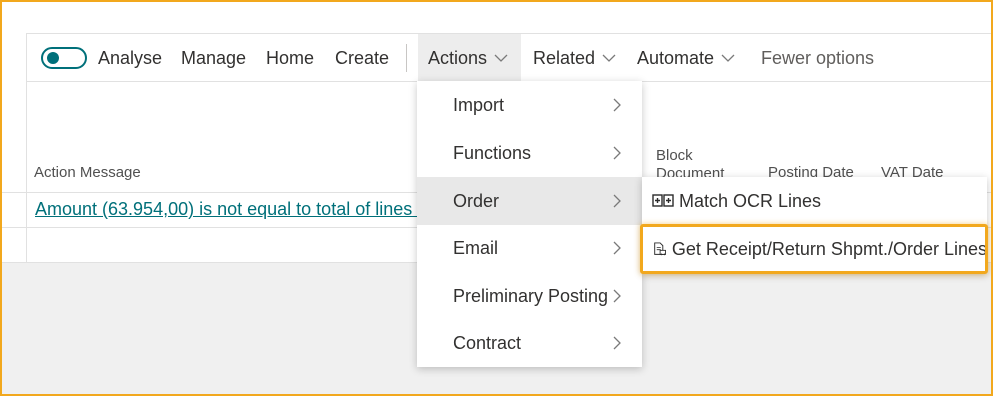 This screenshot has width=993, height=396. Describe the element at coordinates (695, 164) in the screenshot. I see `column-header-block-document: Block Document` at that location.